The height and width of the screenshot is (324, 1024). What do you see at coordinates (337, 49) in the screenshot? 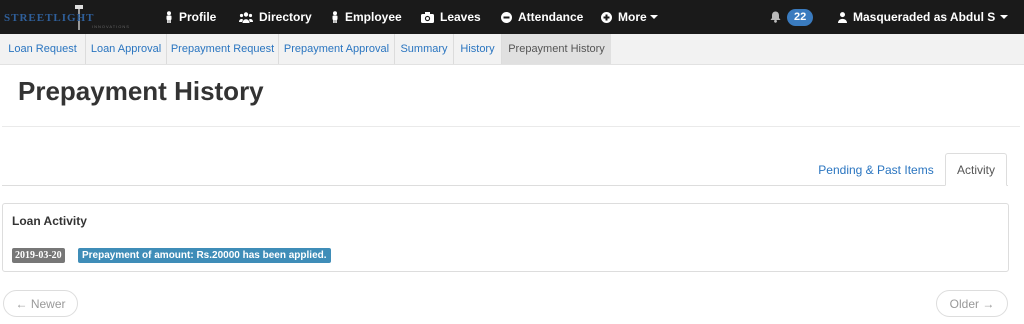
I see `subnav-prepayment-approval: Prepayment Approval` at bounding box center [337, 49].